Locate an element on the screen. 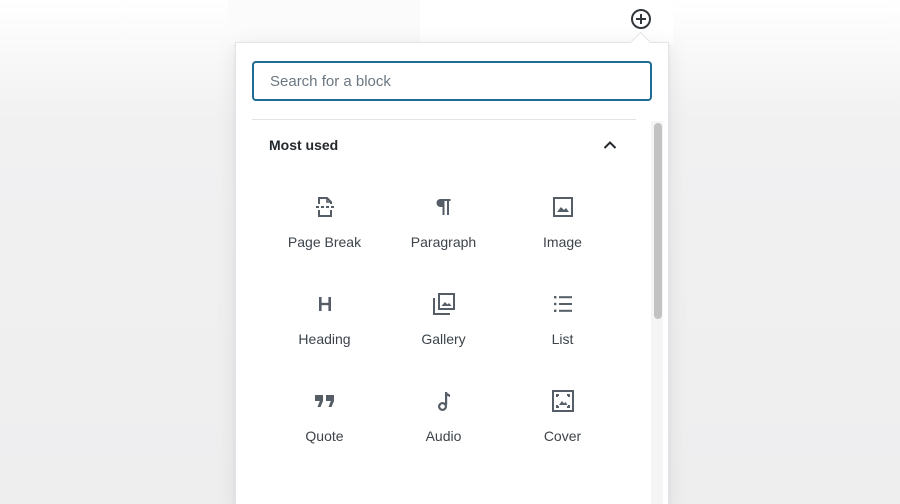 The image size is (900, 504). audio-icon is located at coordinates (444, 401).